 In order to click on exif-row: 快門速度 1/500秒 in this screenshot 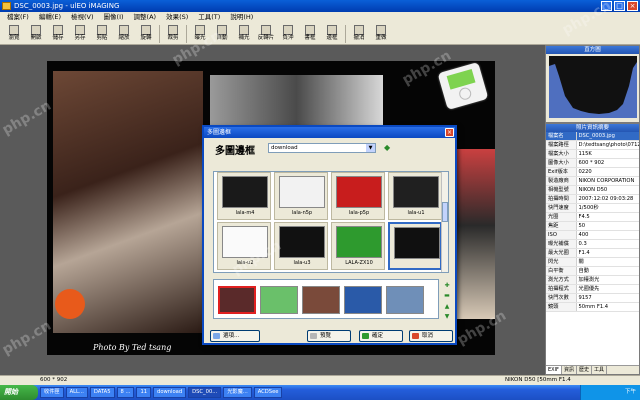, I will do `click(592, 208)`.